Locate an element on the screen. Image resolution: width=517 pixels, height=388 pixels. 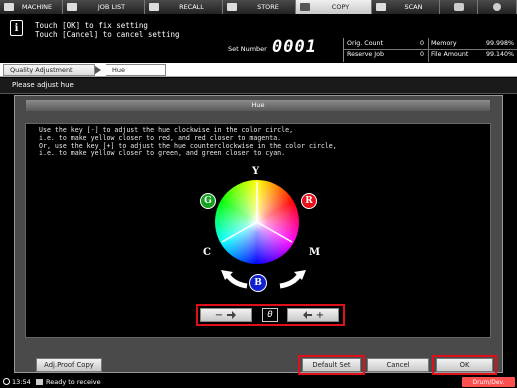
instruction-line-1: Touch [OK] to fix setting is located at coordinates (91, 25).